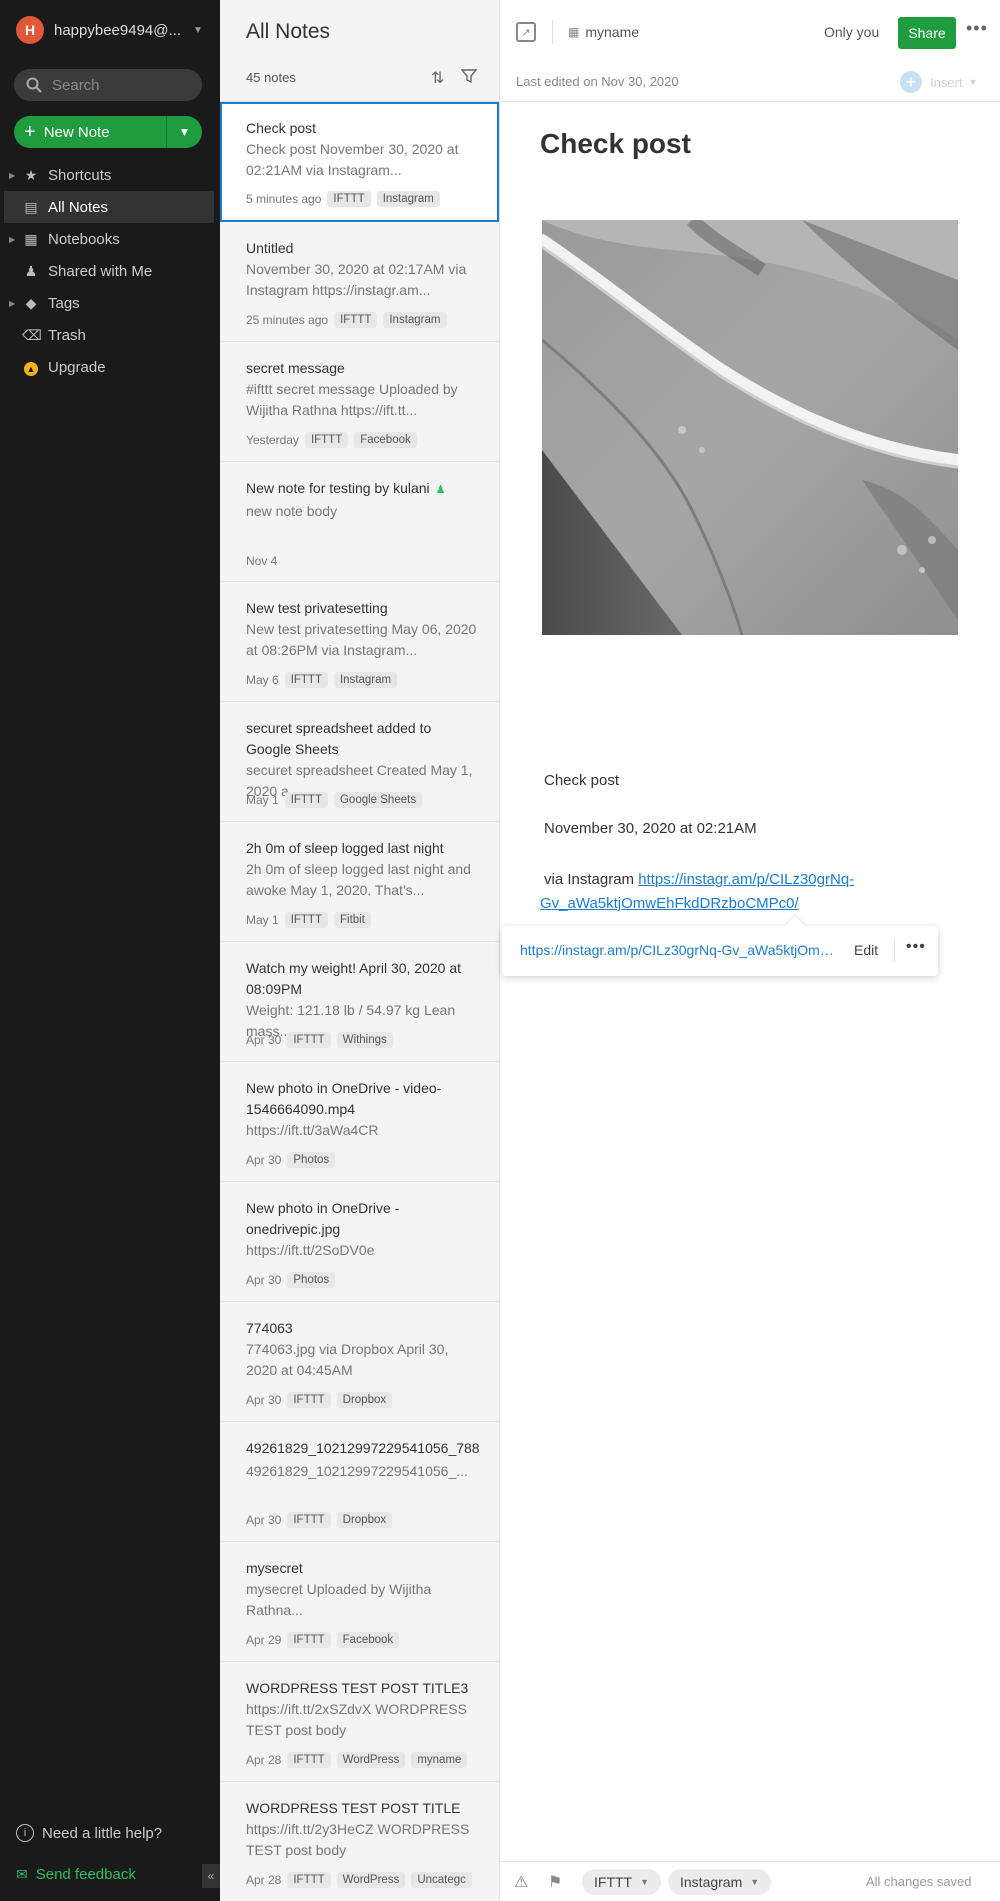  What do you see at coordinates (469, 78) in the screenshot?
I see `filter-icon` at bounding box center [469, 78].